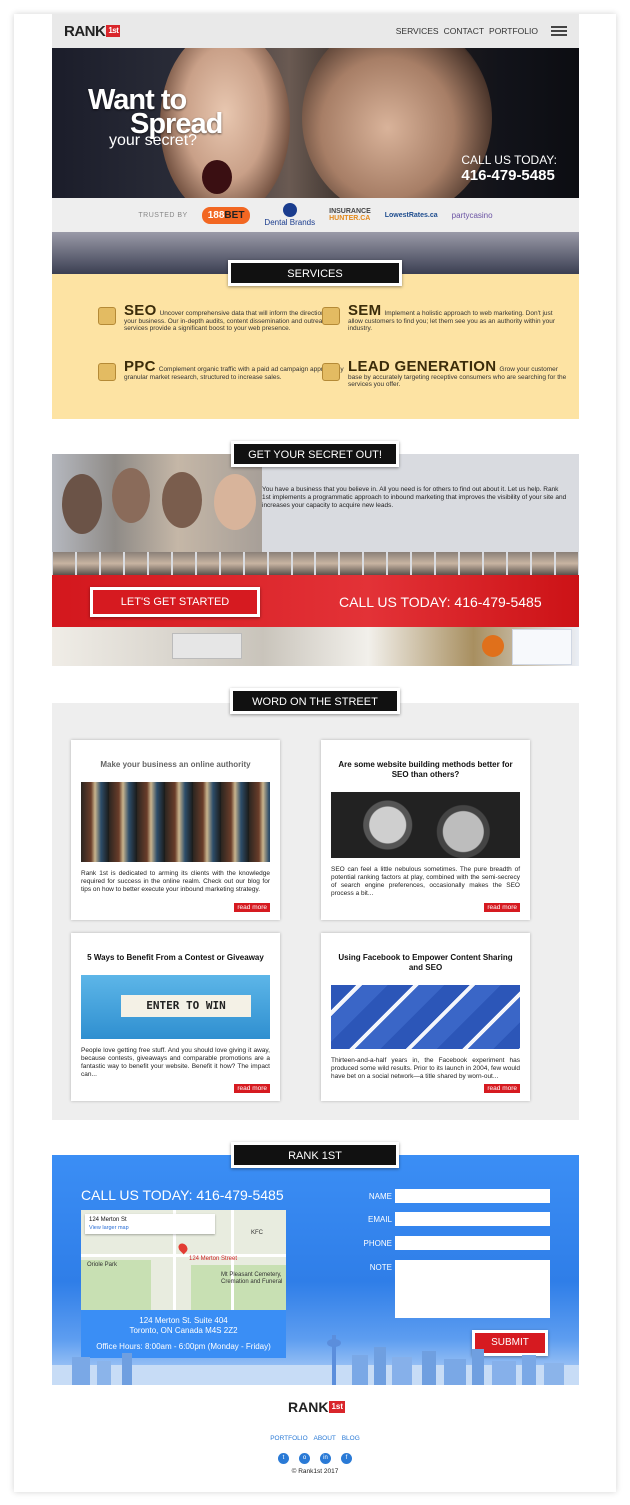  I want to click on menu-icon, so click(559, 31).